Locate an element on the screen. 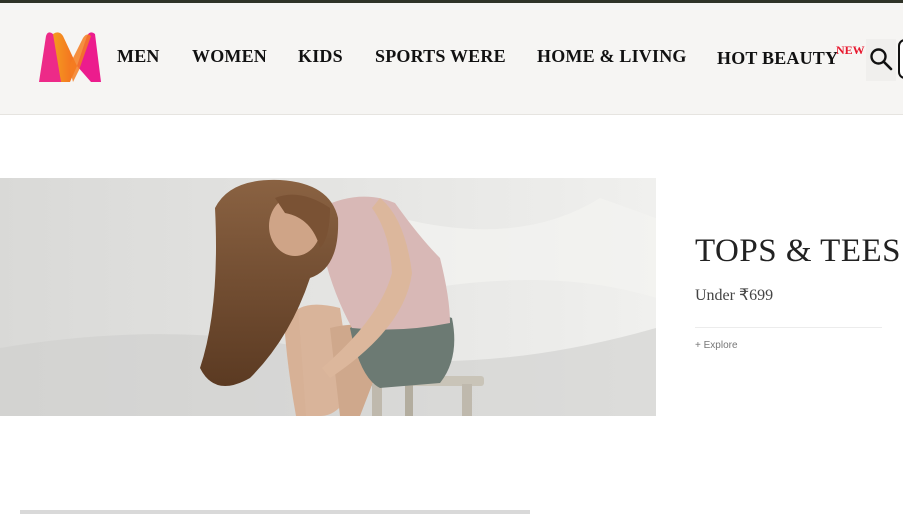 Image resolution: width=903 pixels, height=514 pixels. search-icon is located at coordinates (881, 59).